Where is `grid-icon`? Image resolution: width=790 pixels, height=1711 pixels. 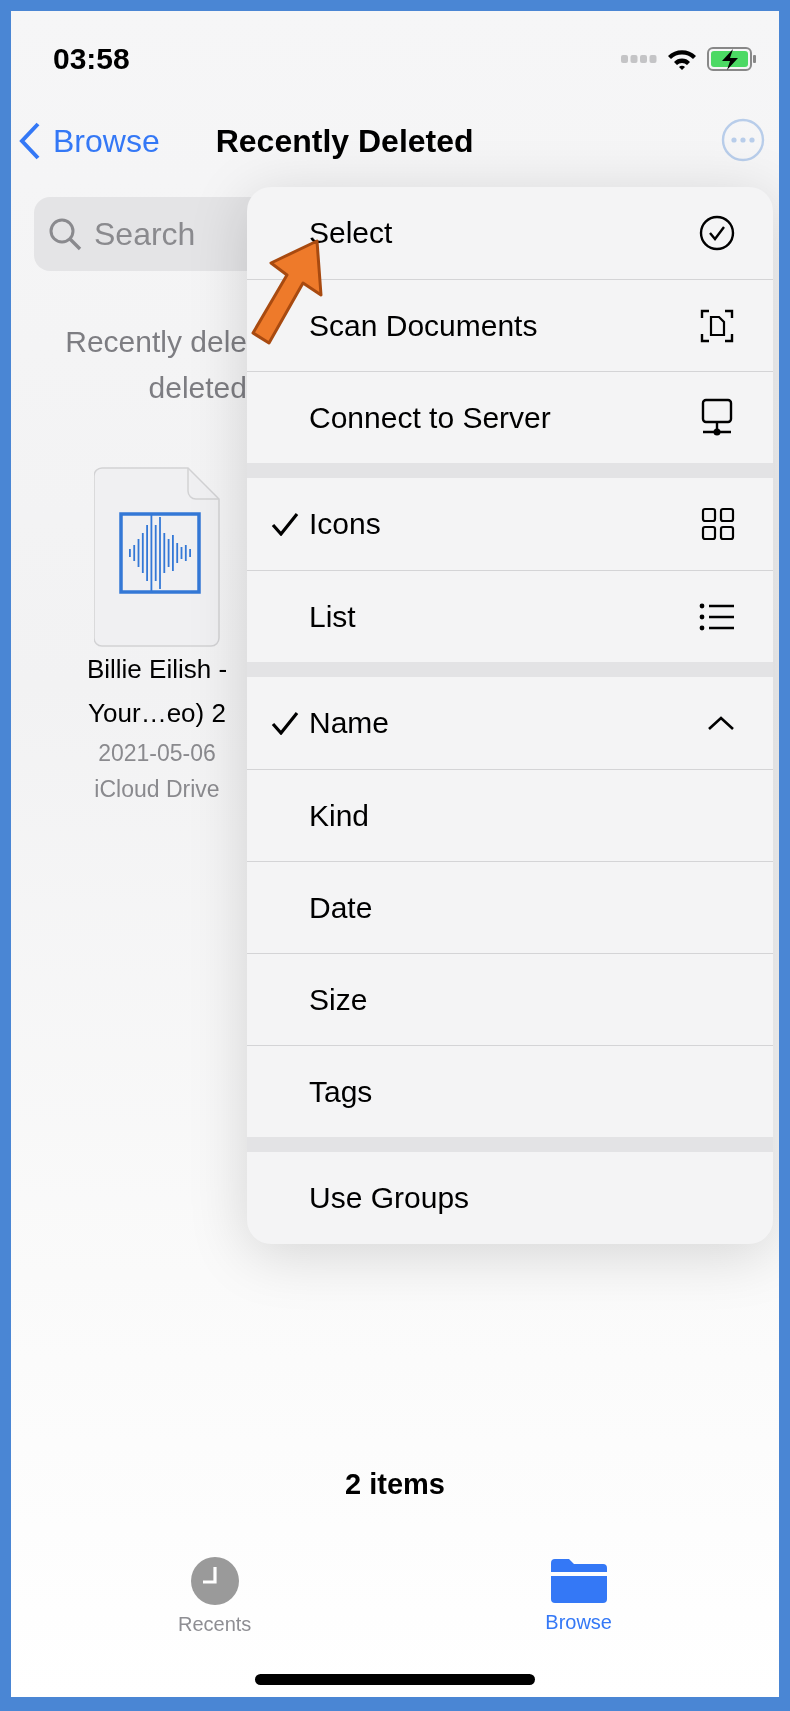
grid-icon is located at coordinates (718, 524).